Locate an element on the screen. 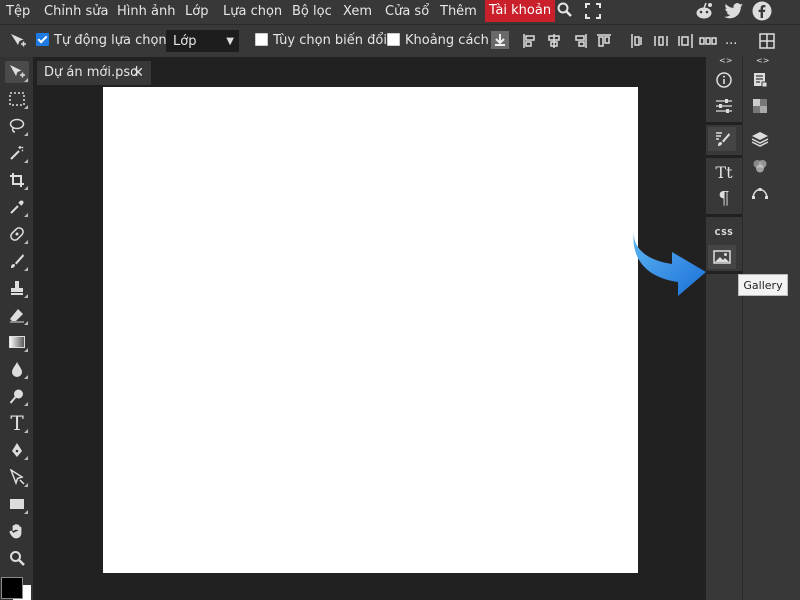  spacing-check is located at coordinates (393, 39).